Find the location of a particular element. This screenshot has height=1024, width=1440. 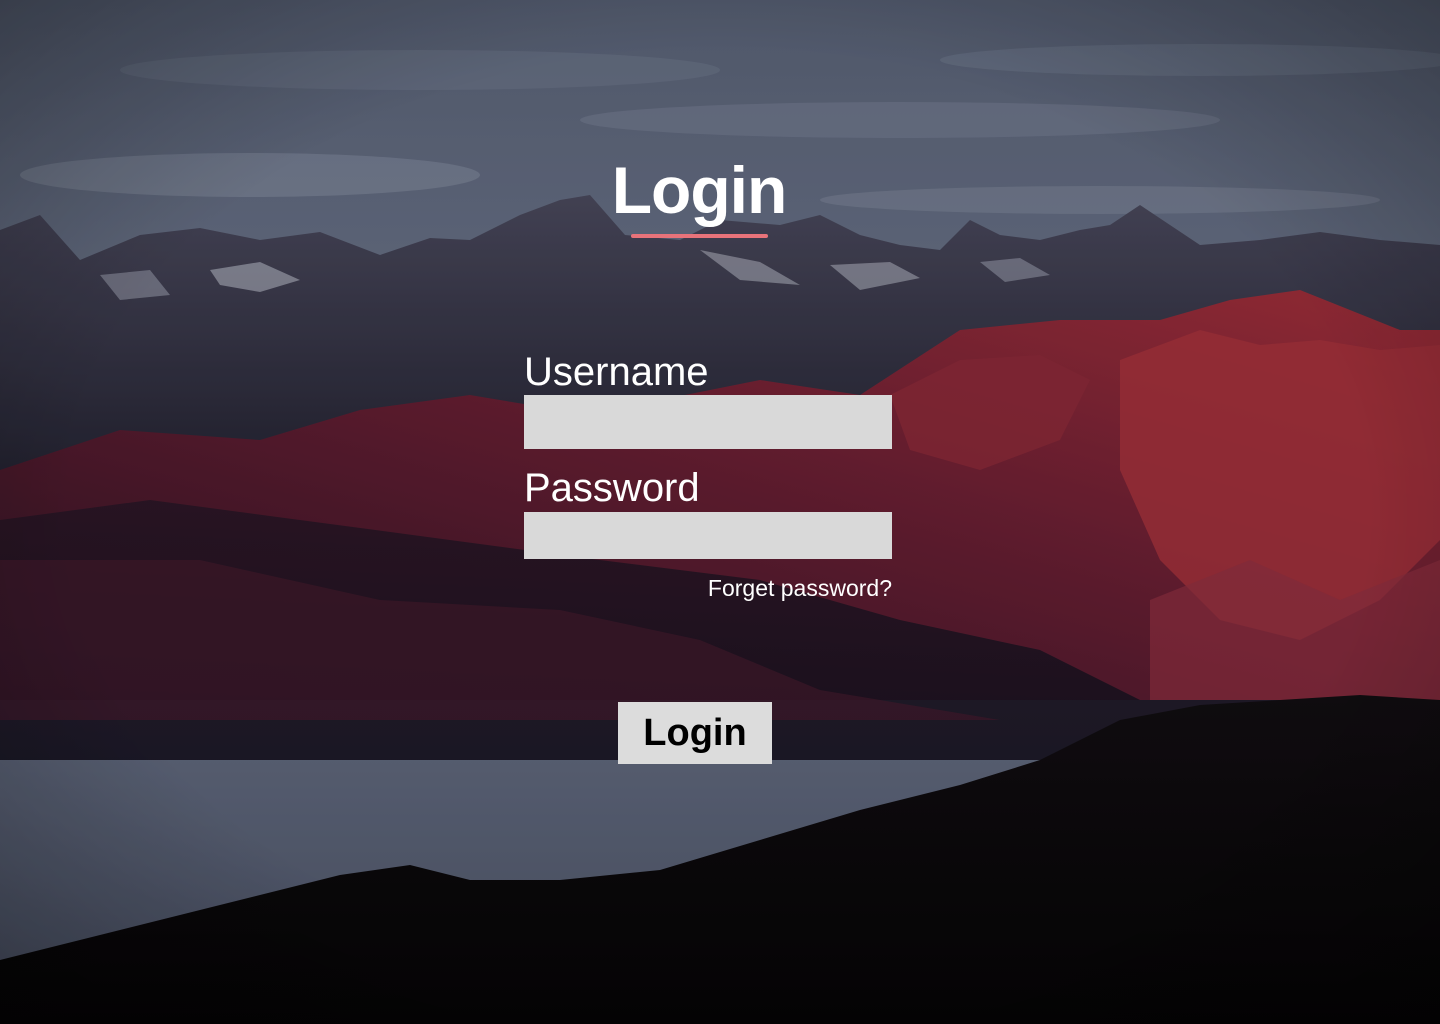

page-title: Login is located at coordinates (699, 190).